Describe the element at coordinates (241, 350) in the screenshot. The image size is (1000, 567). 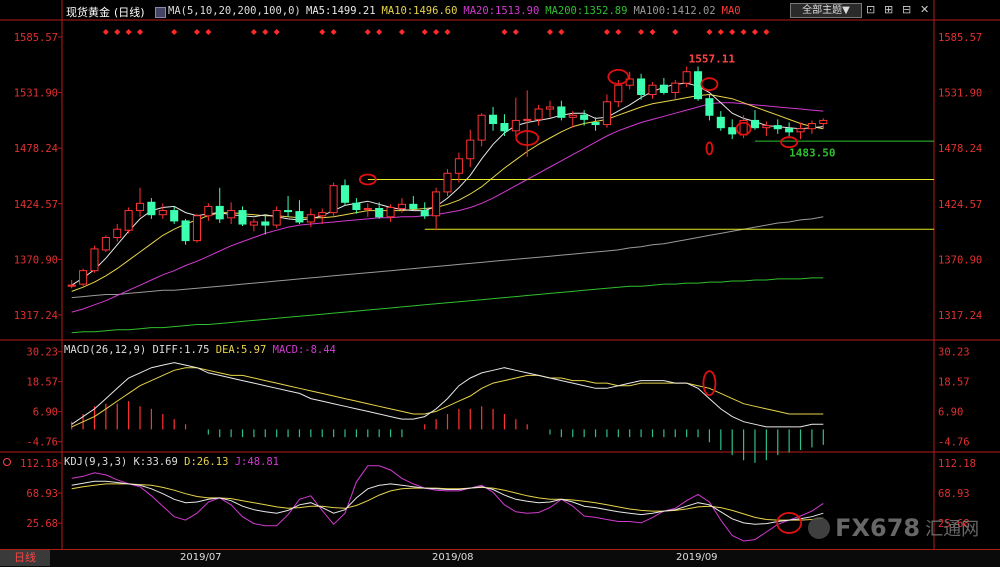
I see `macd-dea: DEA:5.97` at that location.